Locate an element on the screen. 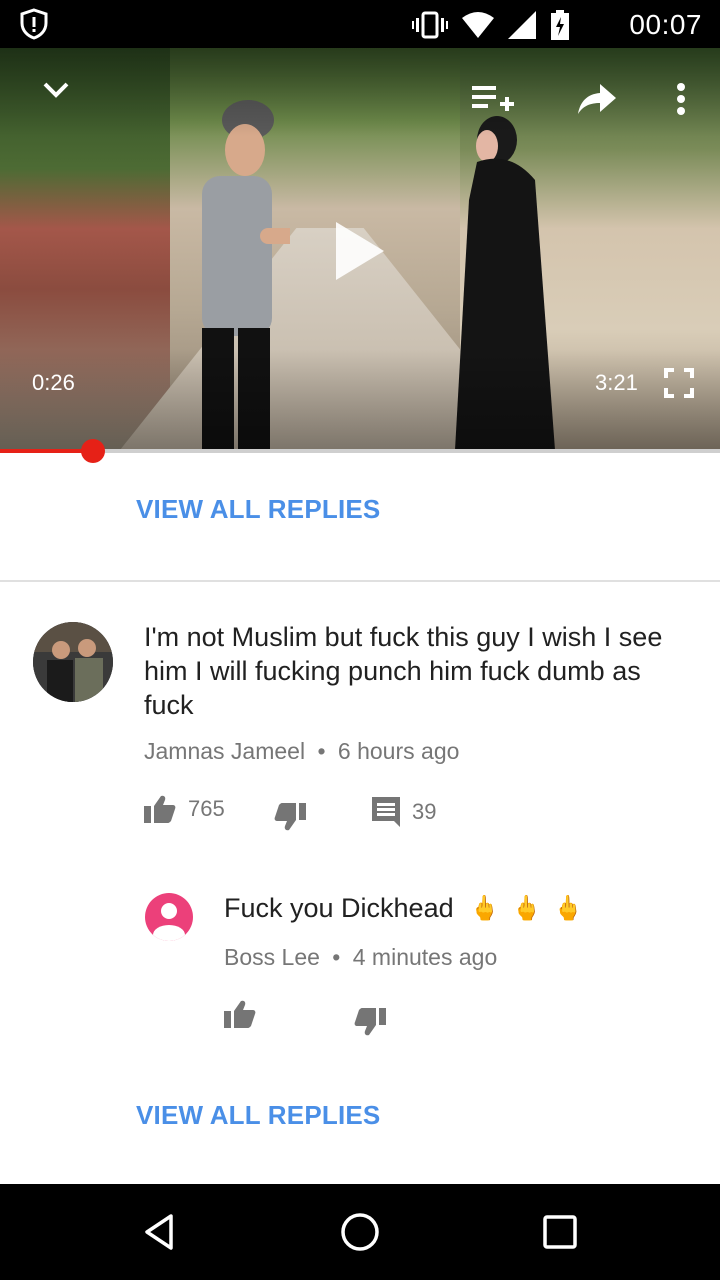  wifi-icon is located at coordinates (478, 25).